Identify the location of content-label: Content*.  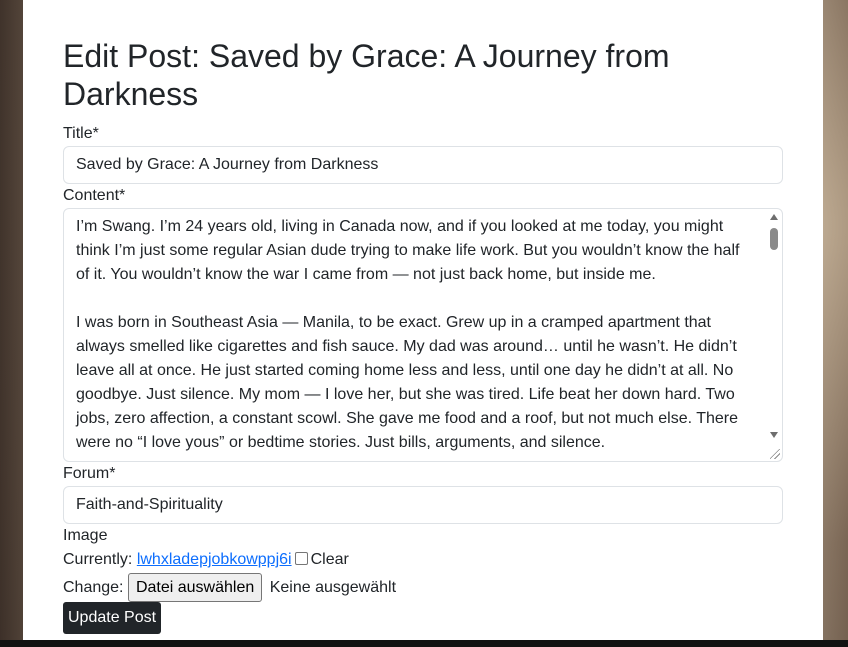
(94, 195).